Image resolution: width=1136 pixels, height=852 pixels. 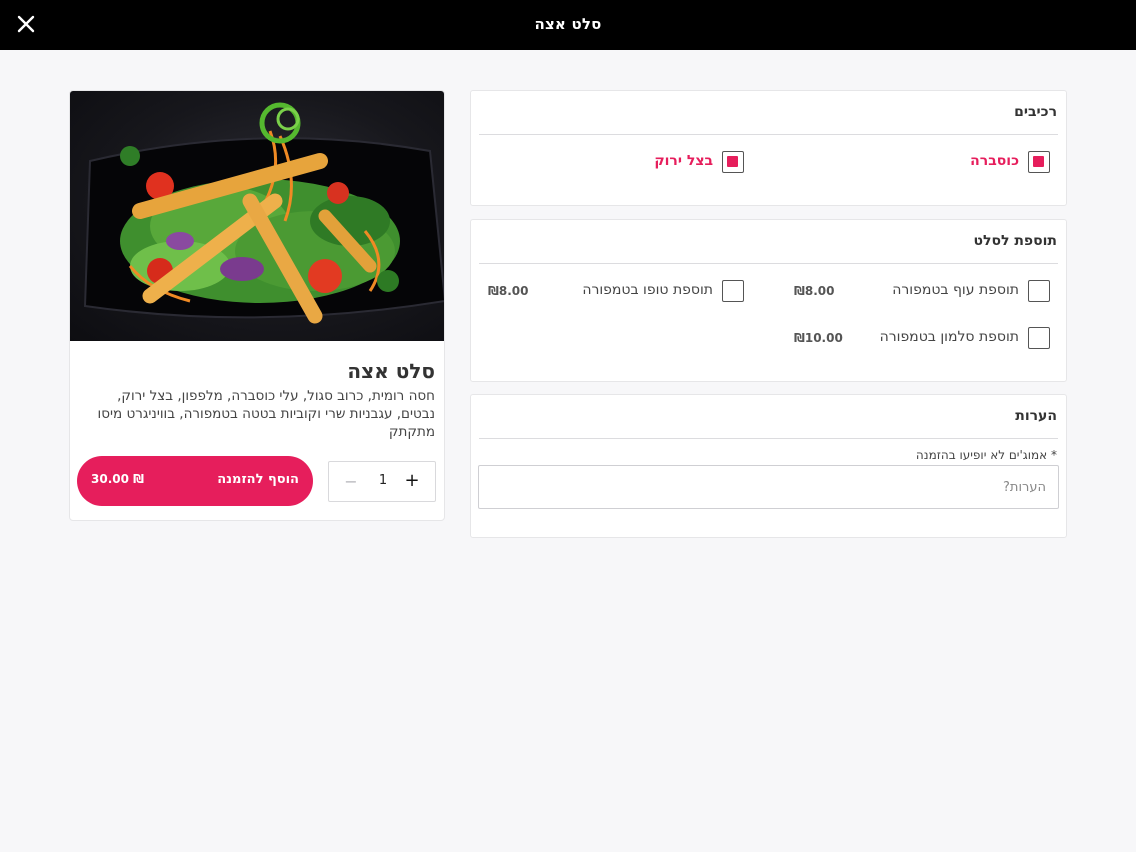 I want to click on ingredients-title: רכיבים, so click(x=1035, y=112).